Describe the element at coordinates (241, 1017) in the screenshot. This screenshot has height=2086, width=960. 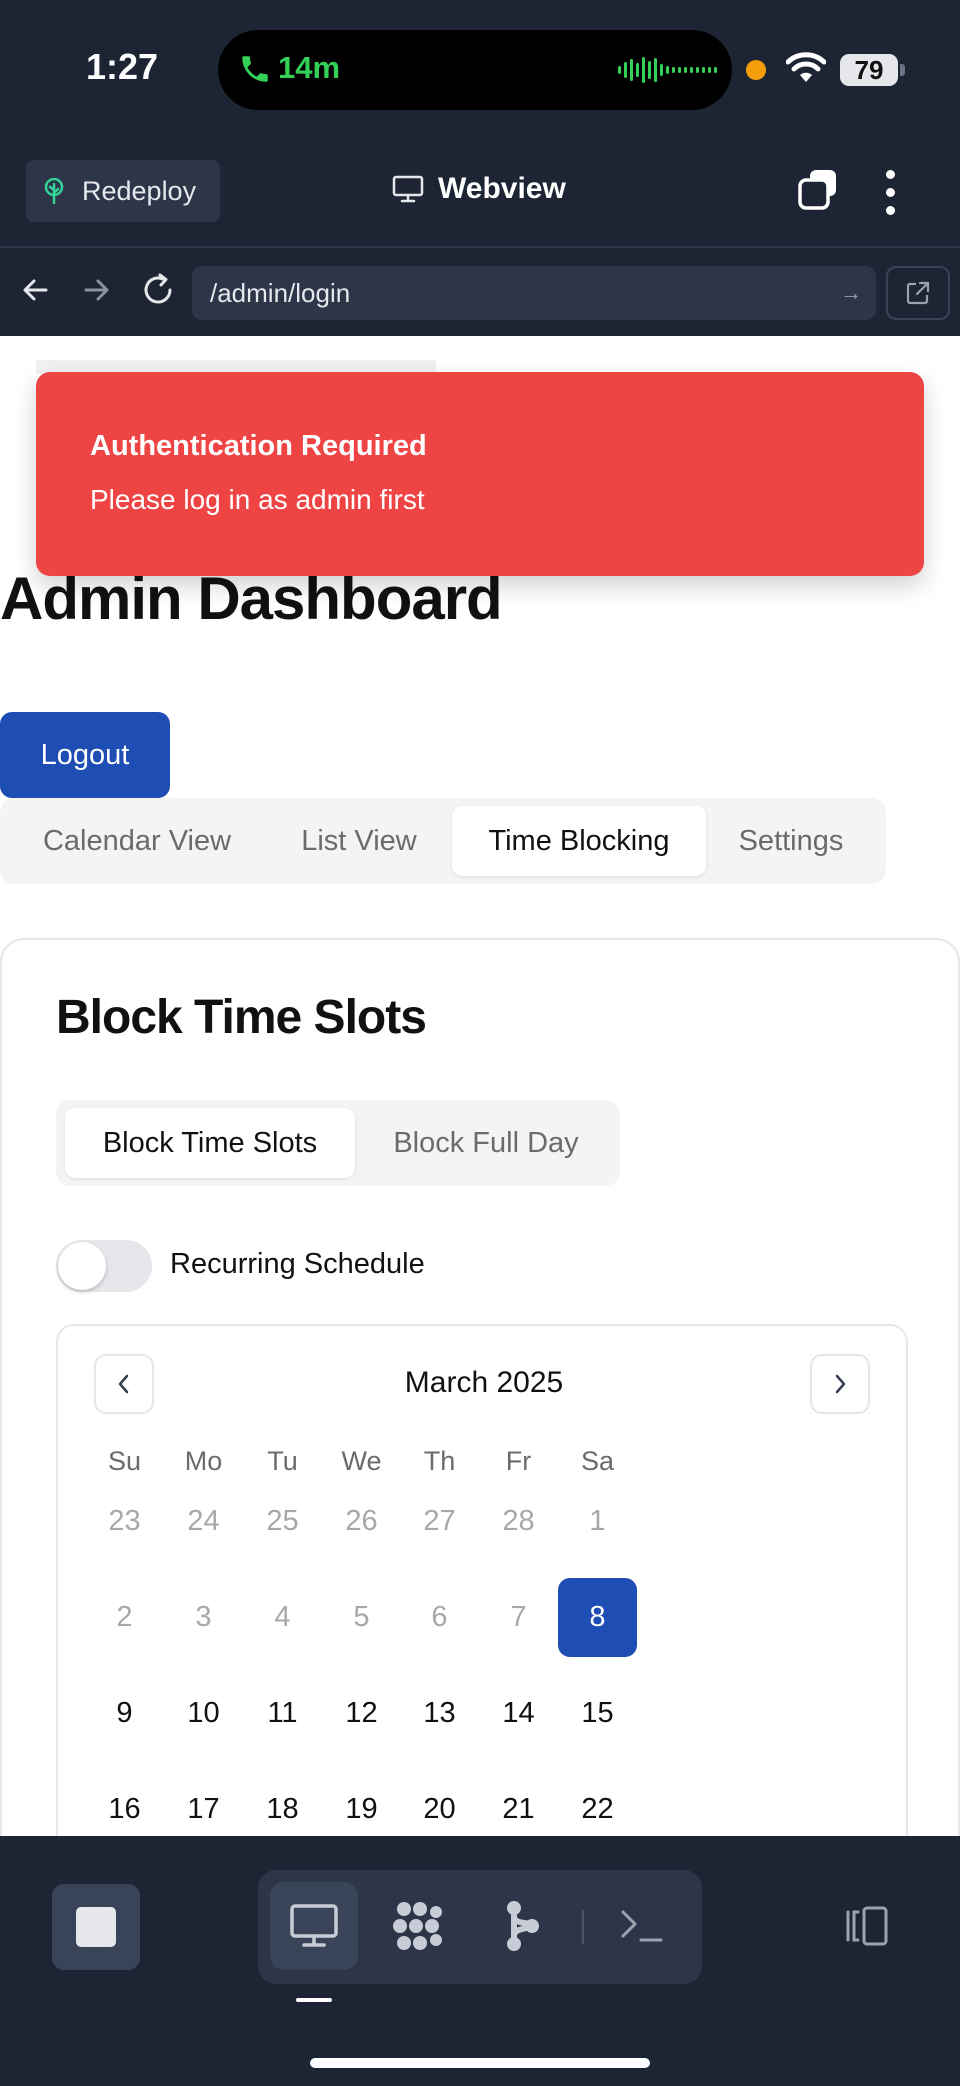
I see `card-title: Block Time Slots` at that location.